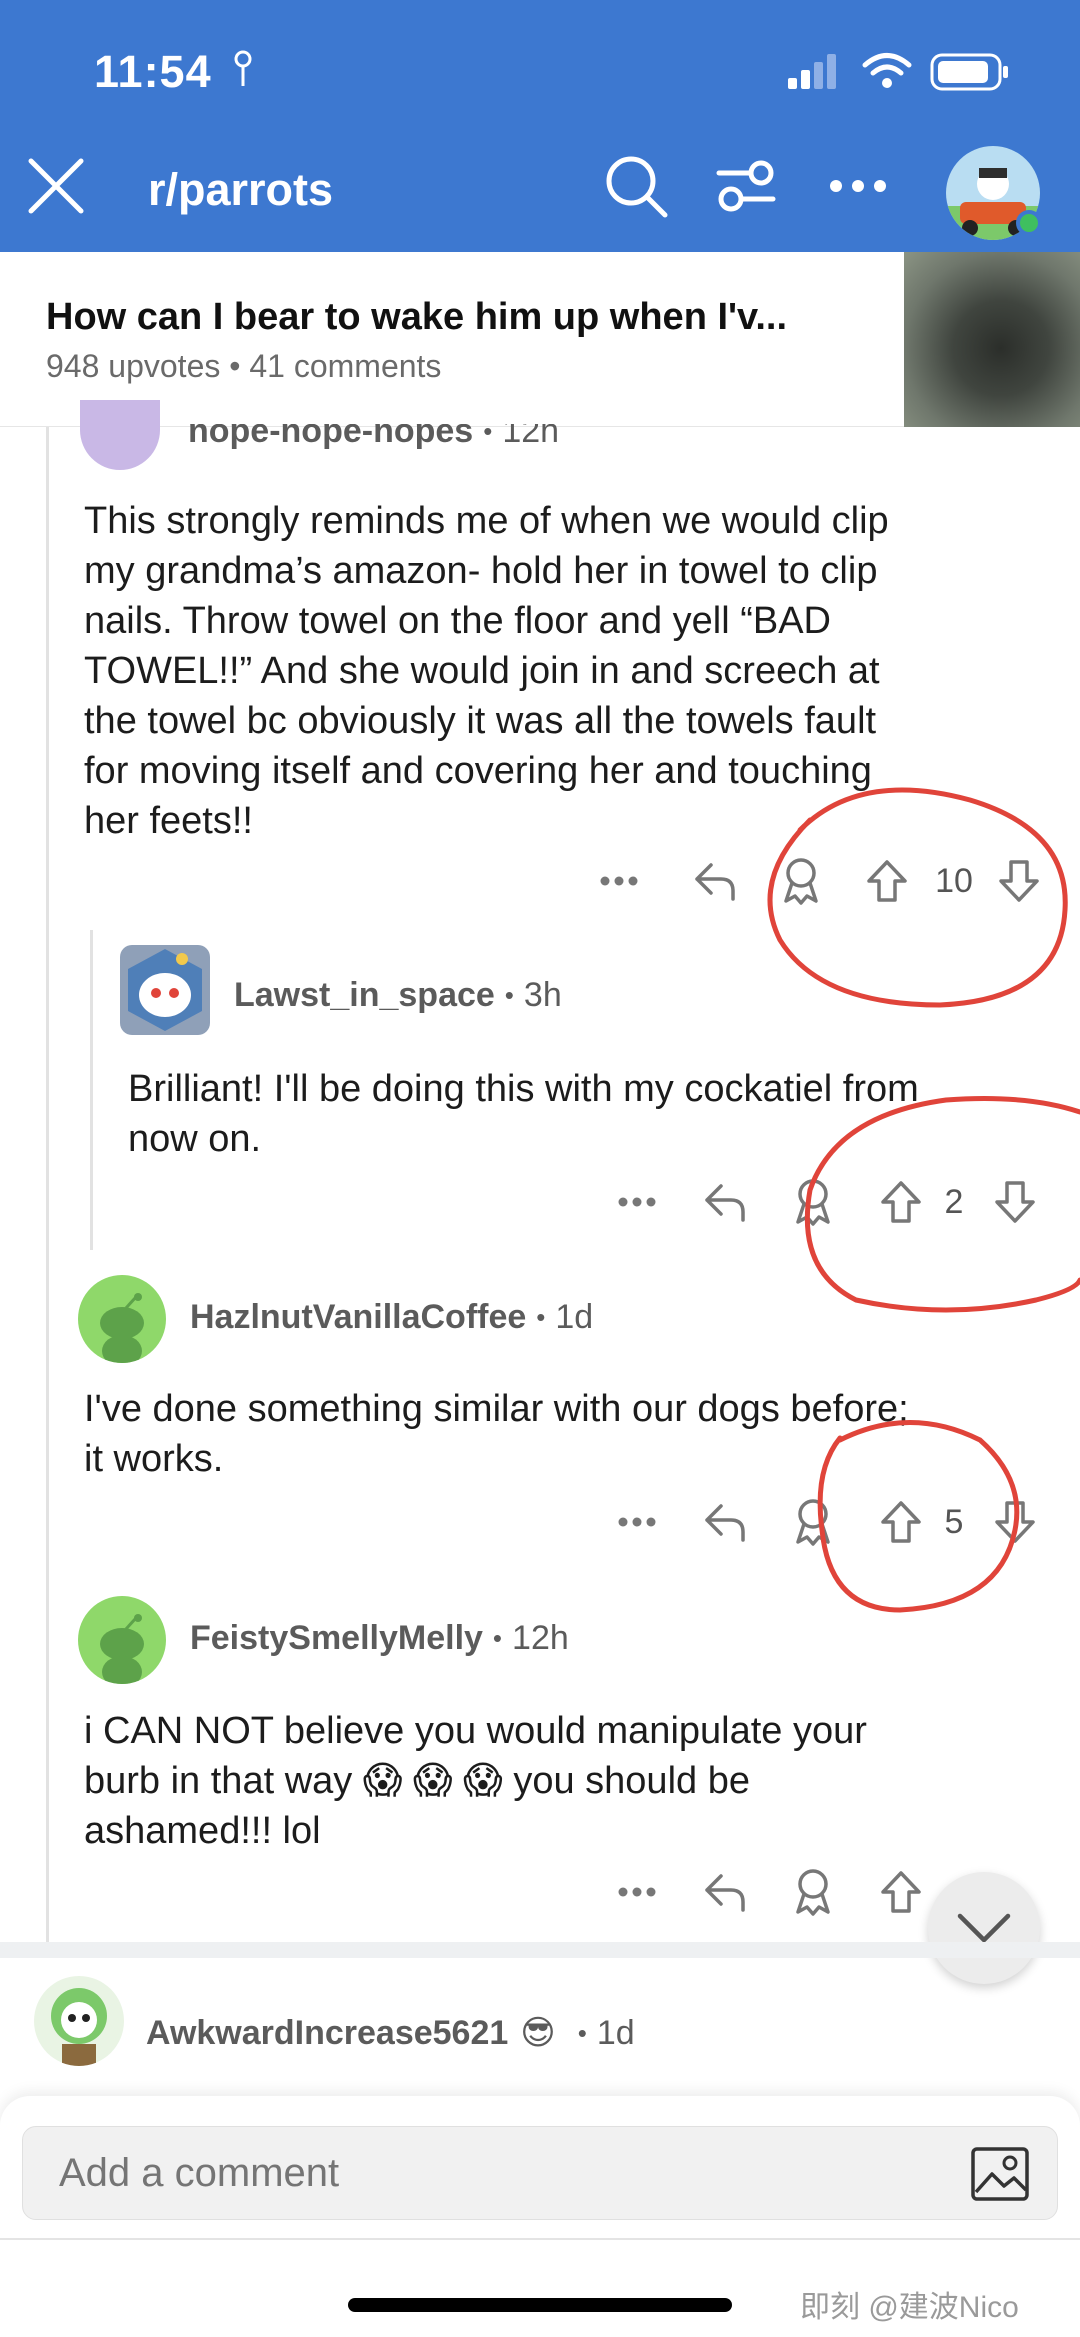 The height and width of the screenshot is (2337, 1080). Describe the element at coordinates (1000, 2174) in the screenshot. I see `attach-image-button` at that location.